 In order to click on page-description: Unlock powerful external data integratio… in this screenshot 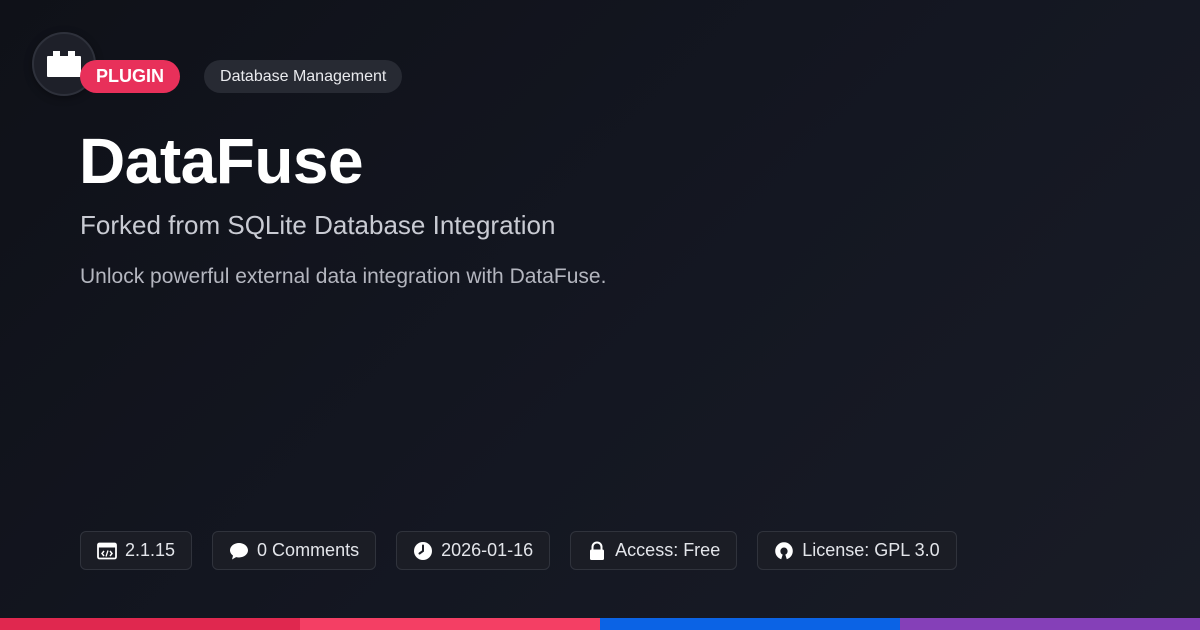, I will do `click(343, 276)`.